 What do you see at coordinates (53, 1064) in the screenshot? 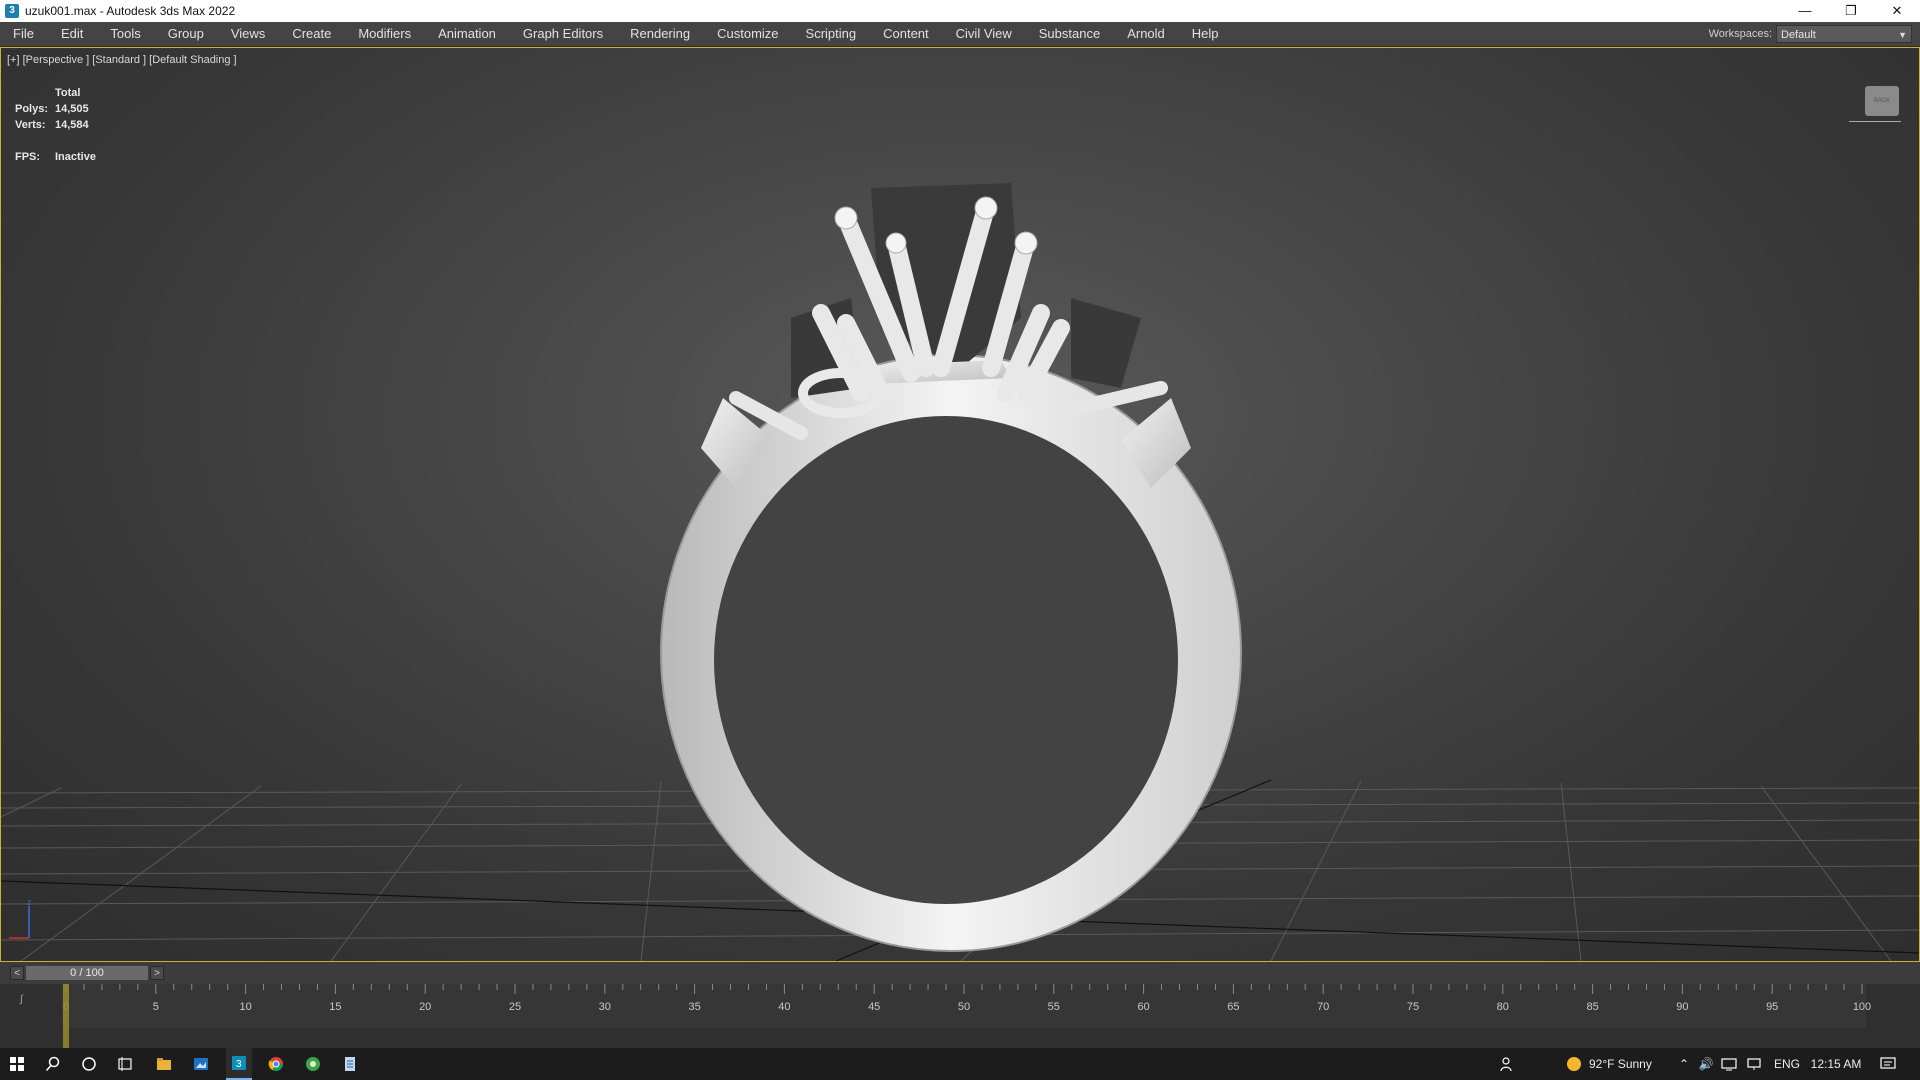
I see `search-icon` at bounding box center [53, 1064].